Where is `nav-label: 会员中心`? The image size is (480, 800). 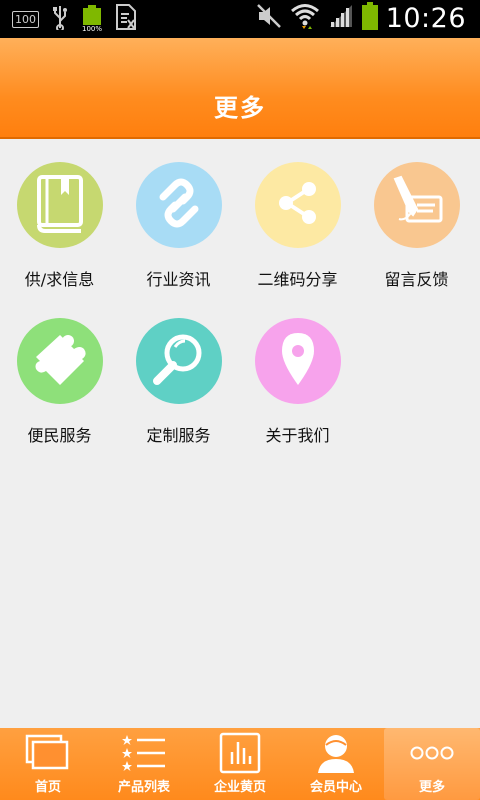
nav-label: 会员中心 is located at coordinates (335, 787).